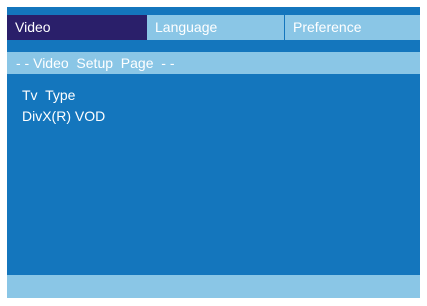 Image resolution: width=427 pixels, height=306 pixels. What do you see at coordinates (63, 116) in the screenshot?
I see `menu-item-divx-vod: DivX(R) VOD` at bounding box center [63, 116].